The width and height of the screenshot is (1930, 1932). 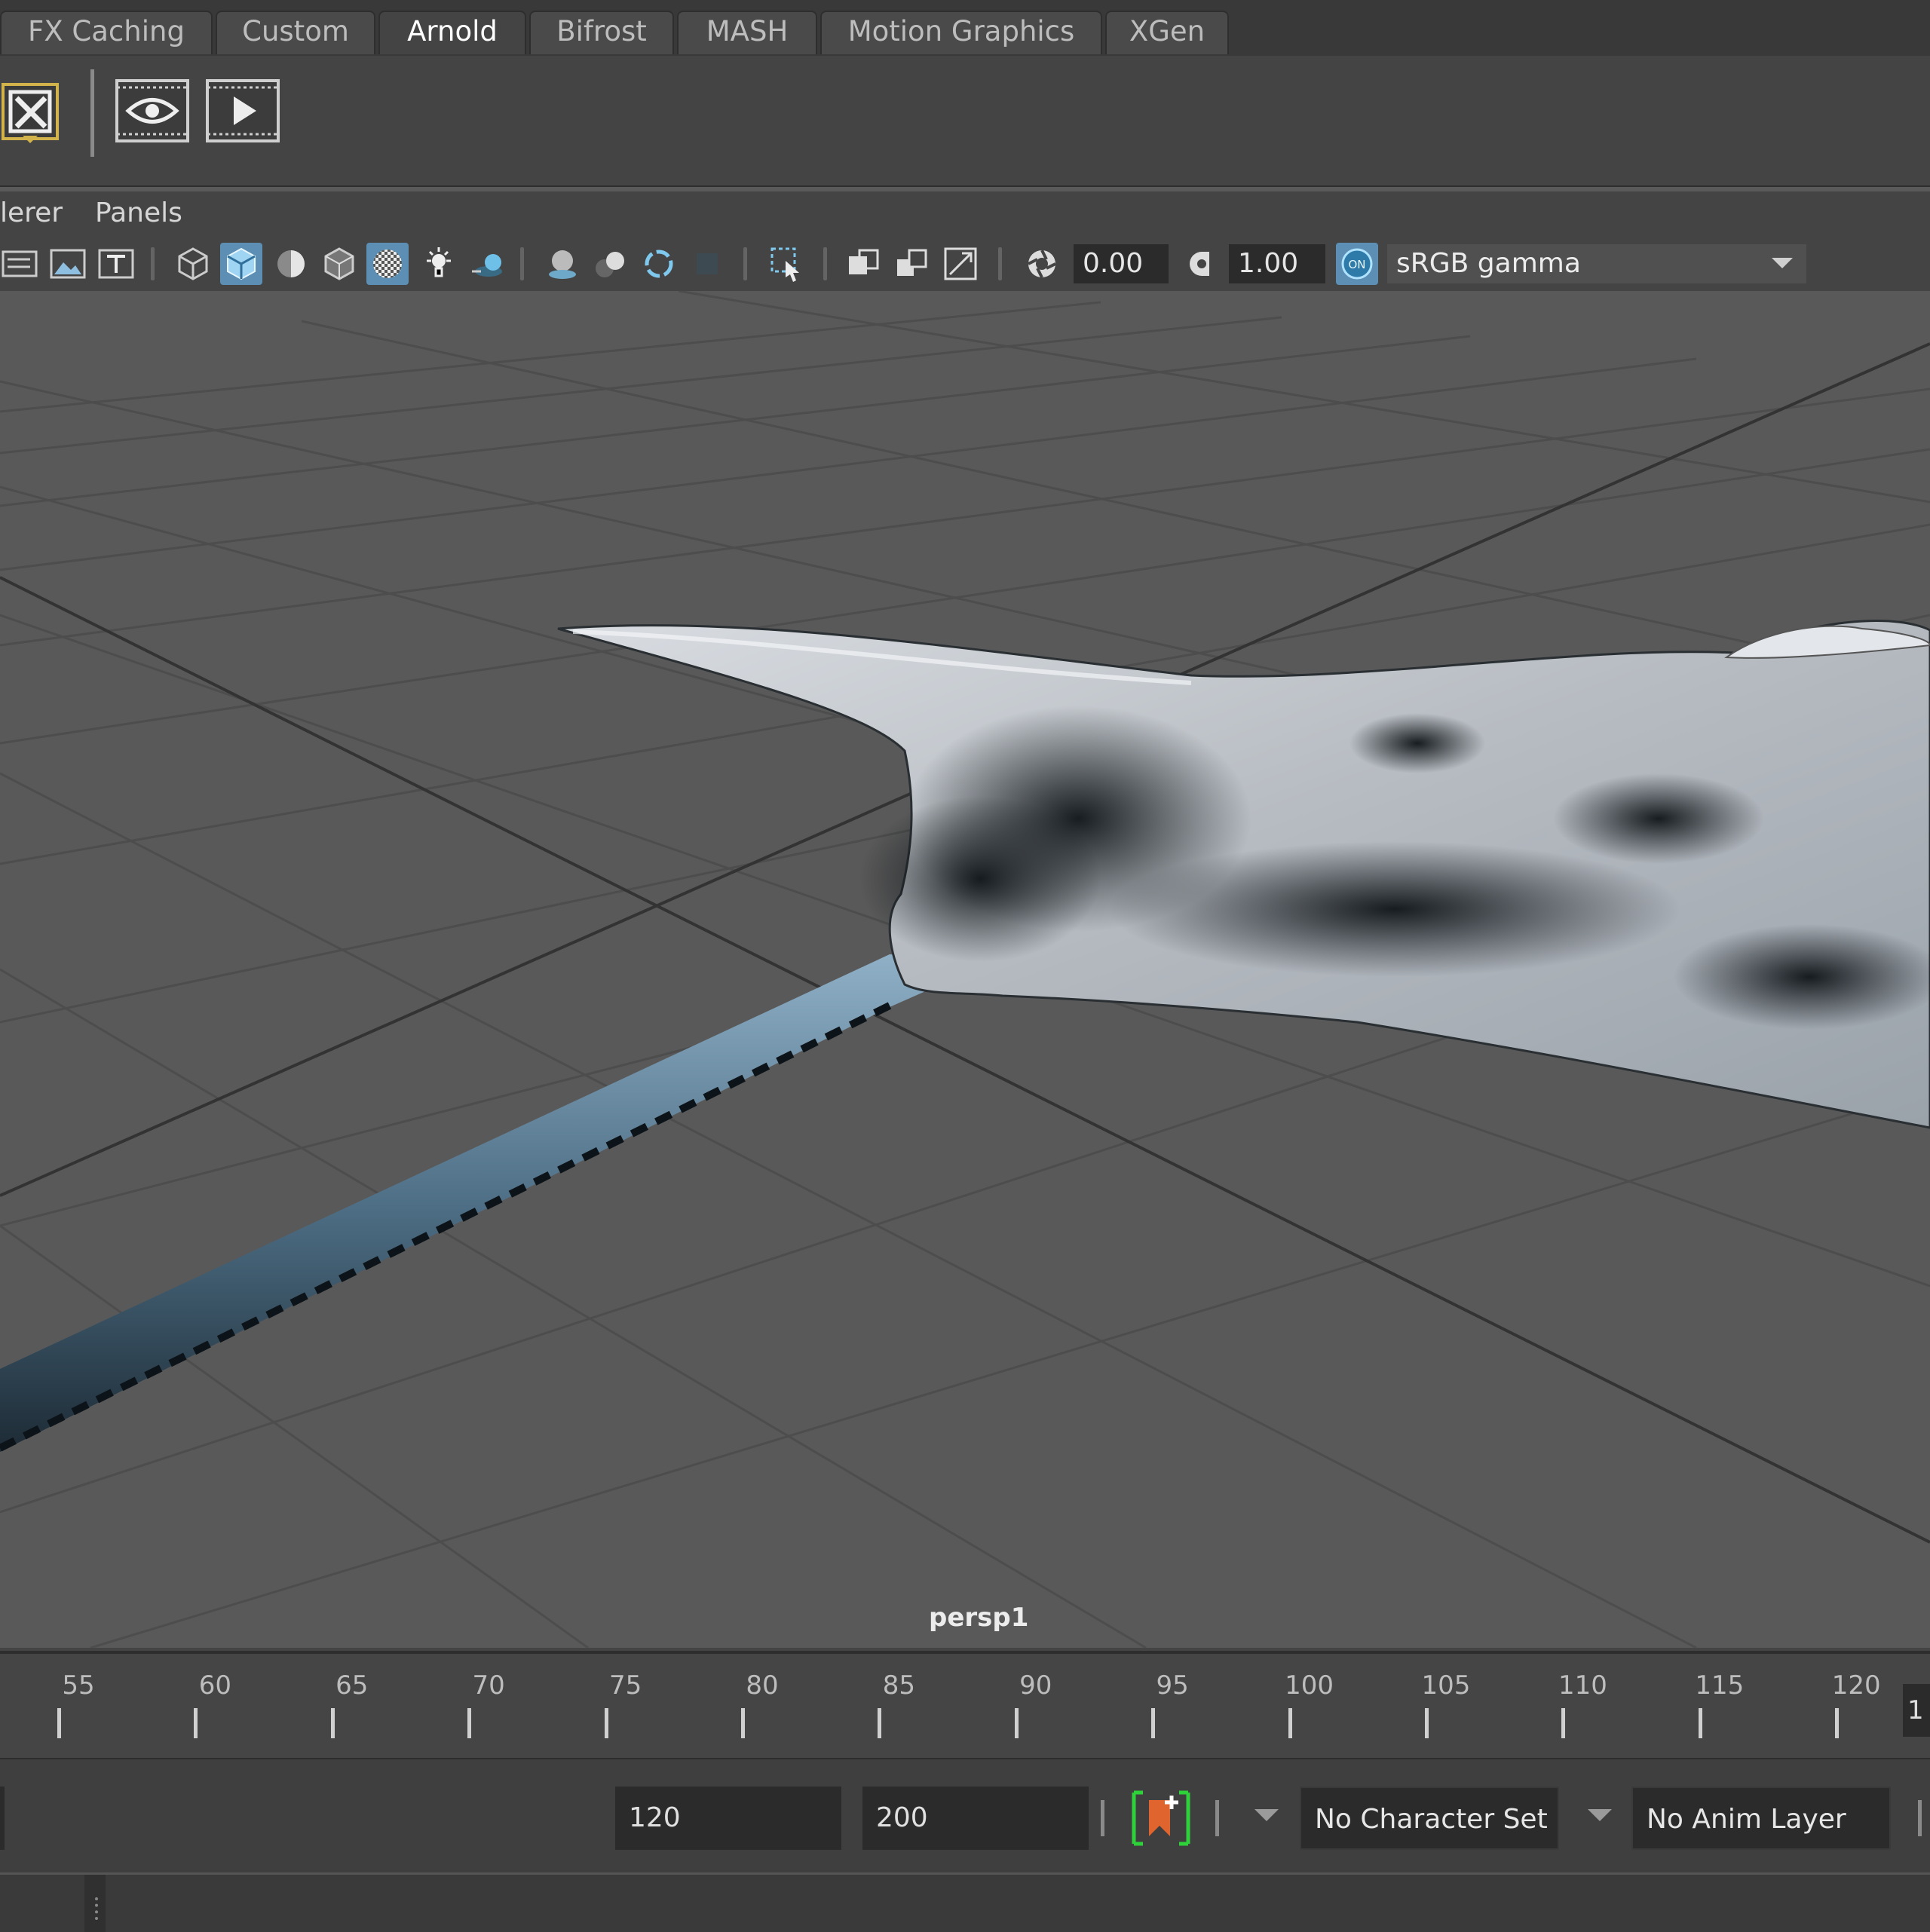 What do you see at coordinates (116, 264) in the screenshot?
I see `text-label-icon` at bounding box center [116, 264].